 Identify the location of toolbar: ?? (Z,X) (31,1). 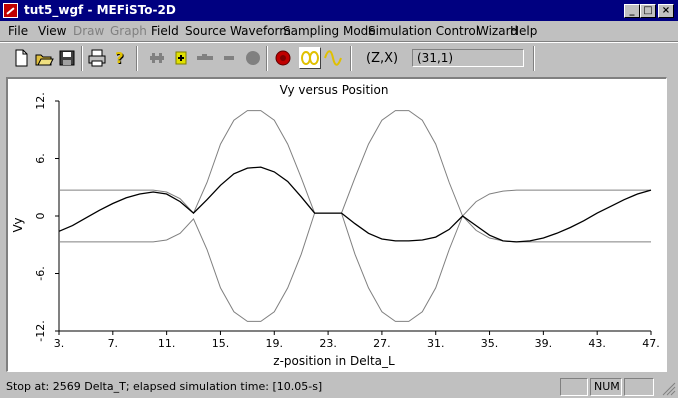
(339, 58).